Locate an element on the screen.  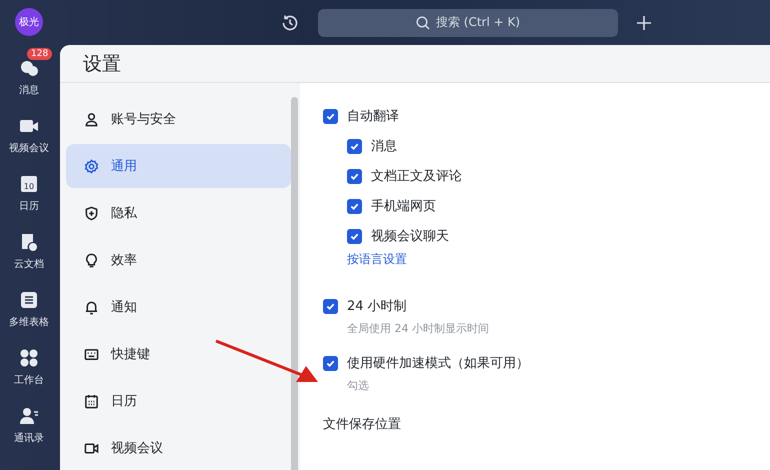
shield-icon is located at coordinates (91, 213).